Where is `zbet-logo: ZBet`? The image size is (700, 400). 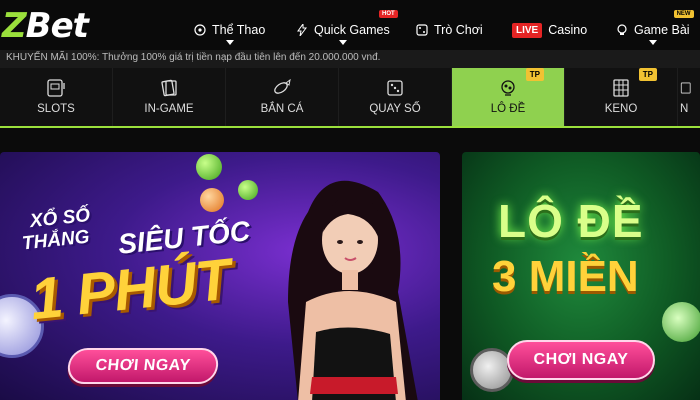 zbet-logo: ZBet is located at coordinates (45, 26).